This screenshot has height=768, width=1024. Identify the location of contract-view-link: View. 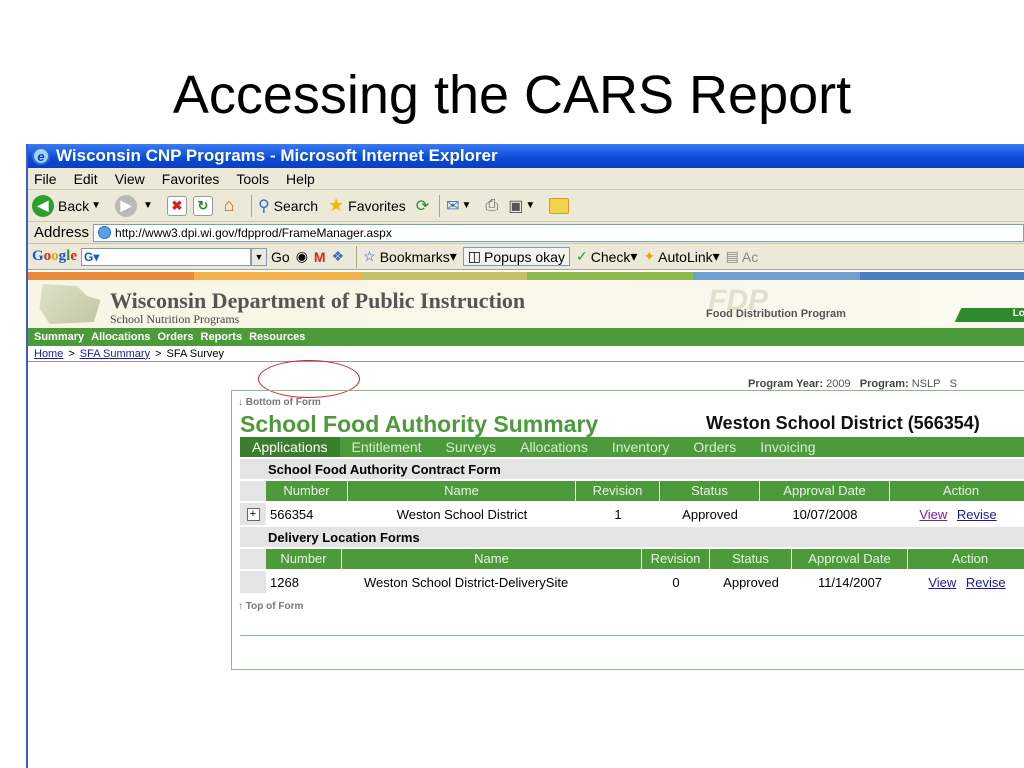
(933, 514).